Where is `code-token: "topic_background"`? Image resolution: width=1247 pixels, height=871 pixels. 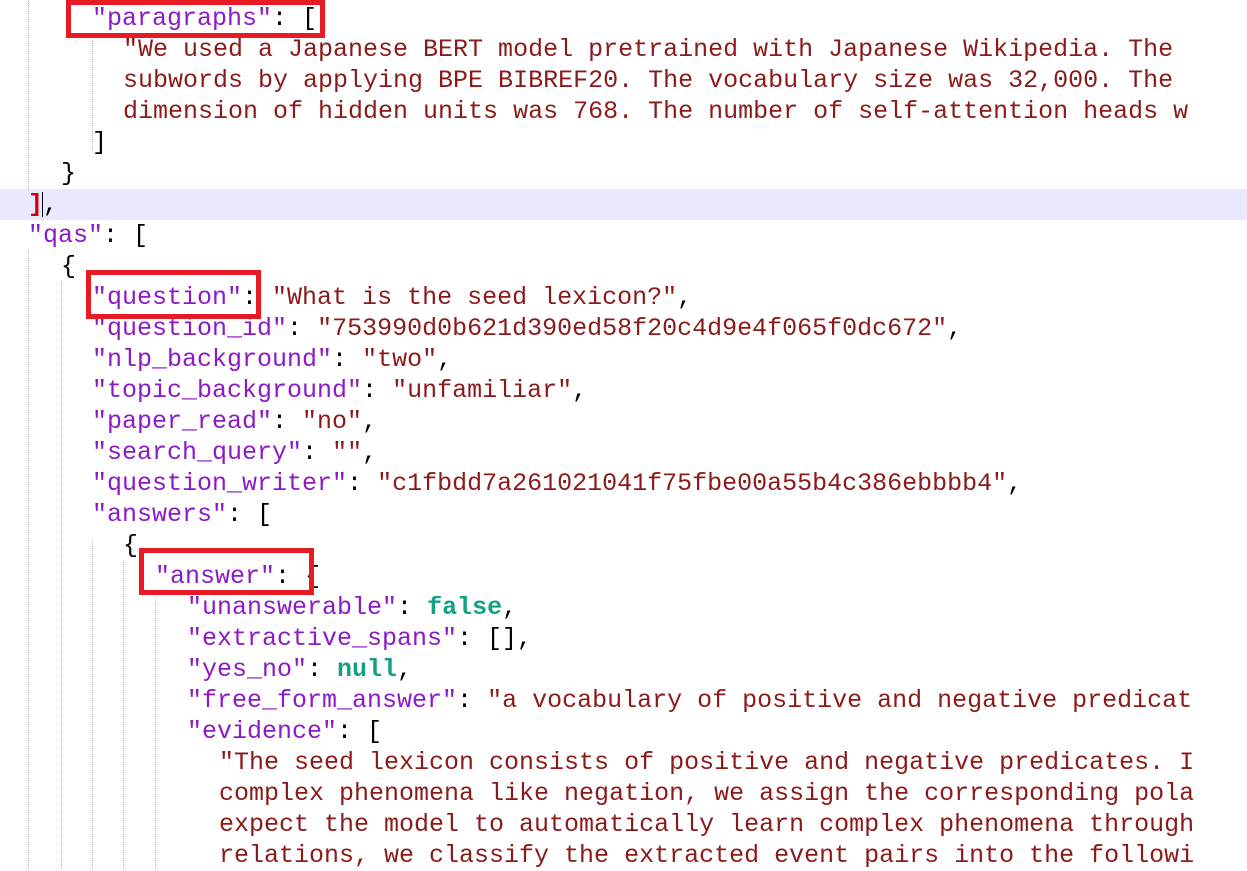
code-token: "topic_background" is located at coordinates (227, 390).